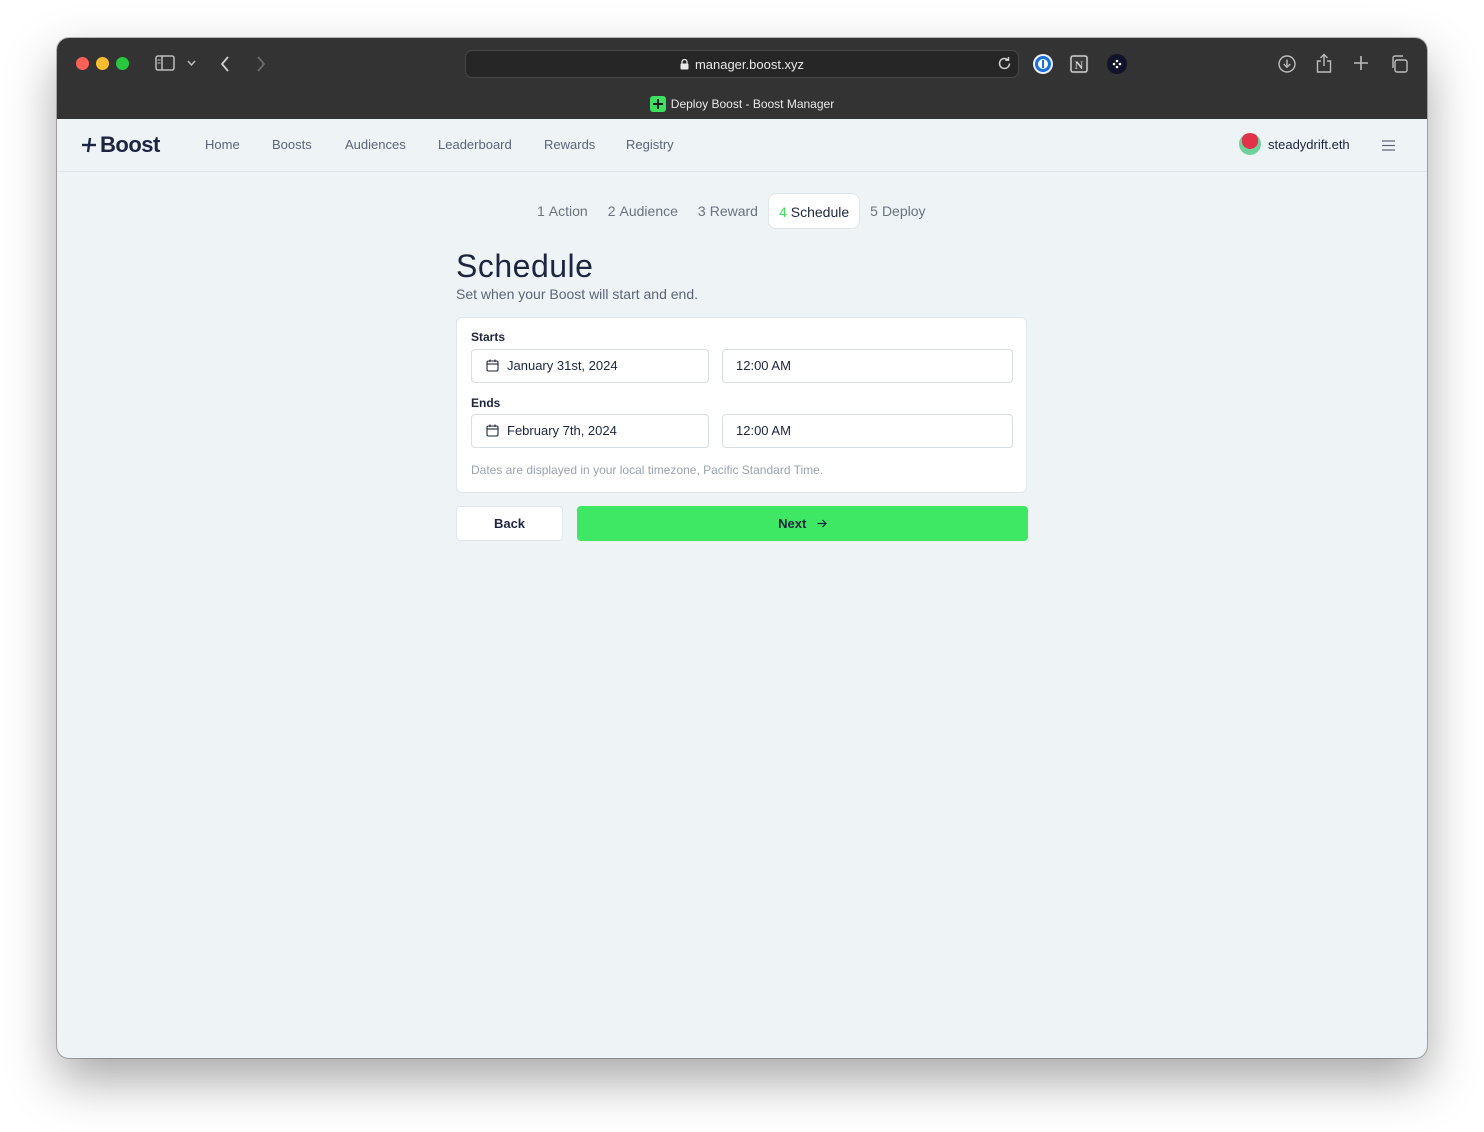 This screenshot has height=1132, width=1484. I want to click on tab-title-text: Deploy Boost - Boost Manager, so click(752, 104).